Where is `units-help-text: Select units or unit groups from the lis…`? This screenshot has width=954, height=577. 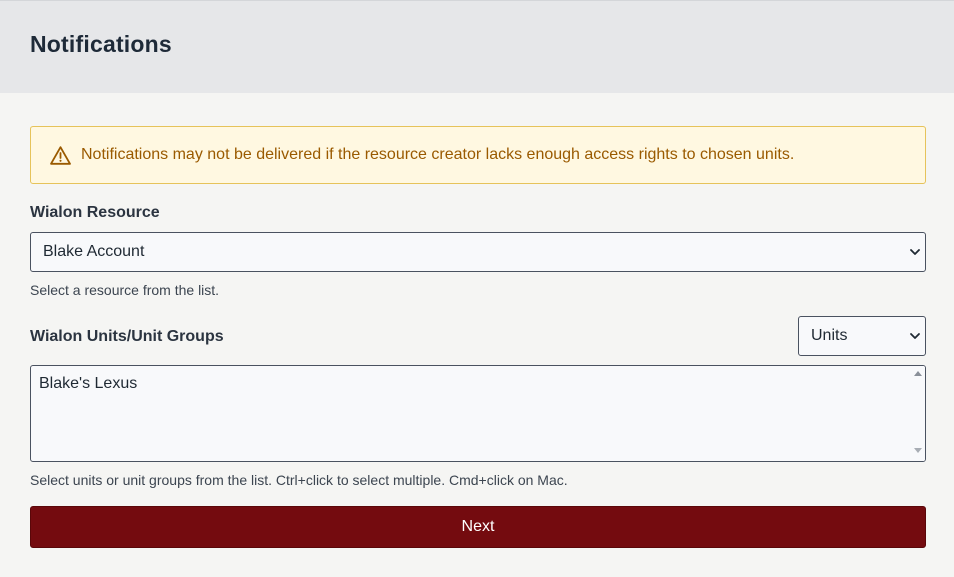 units-help-text: Select units or unit groups from the lis… is located at coordinates (299, 480).